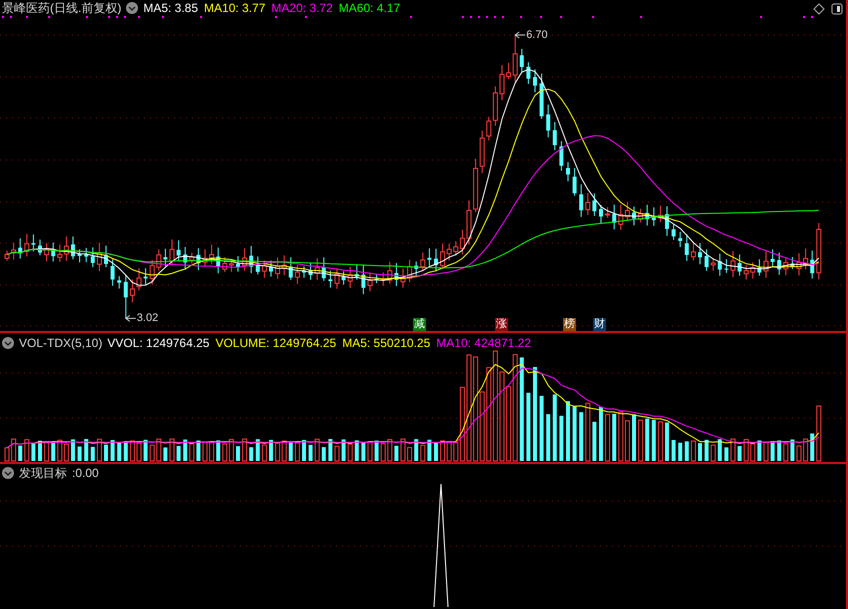 This screenshot has height=609, width=848. What do you see at coordinates (60, 343) in the screenshot?
I see `indicator-title: VOL-TDX(5,10)` at bounding box center [60, 343].